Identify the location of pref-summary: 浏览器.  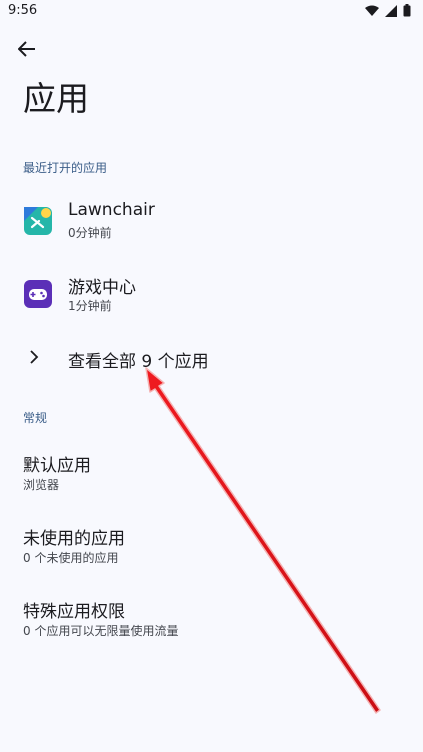
(41, 485).